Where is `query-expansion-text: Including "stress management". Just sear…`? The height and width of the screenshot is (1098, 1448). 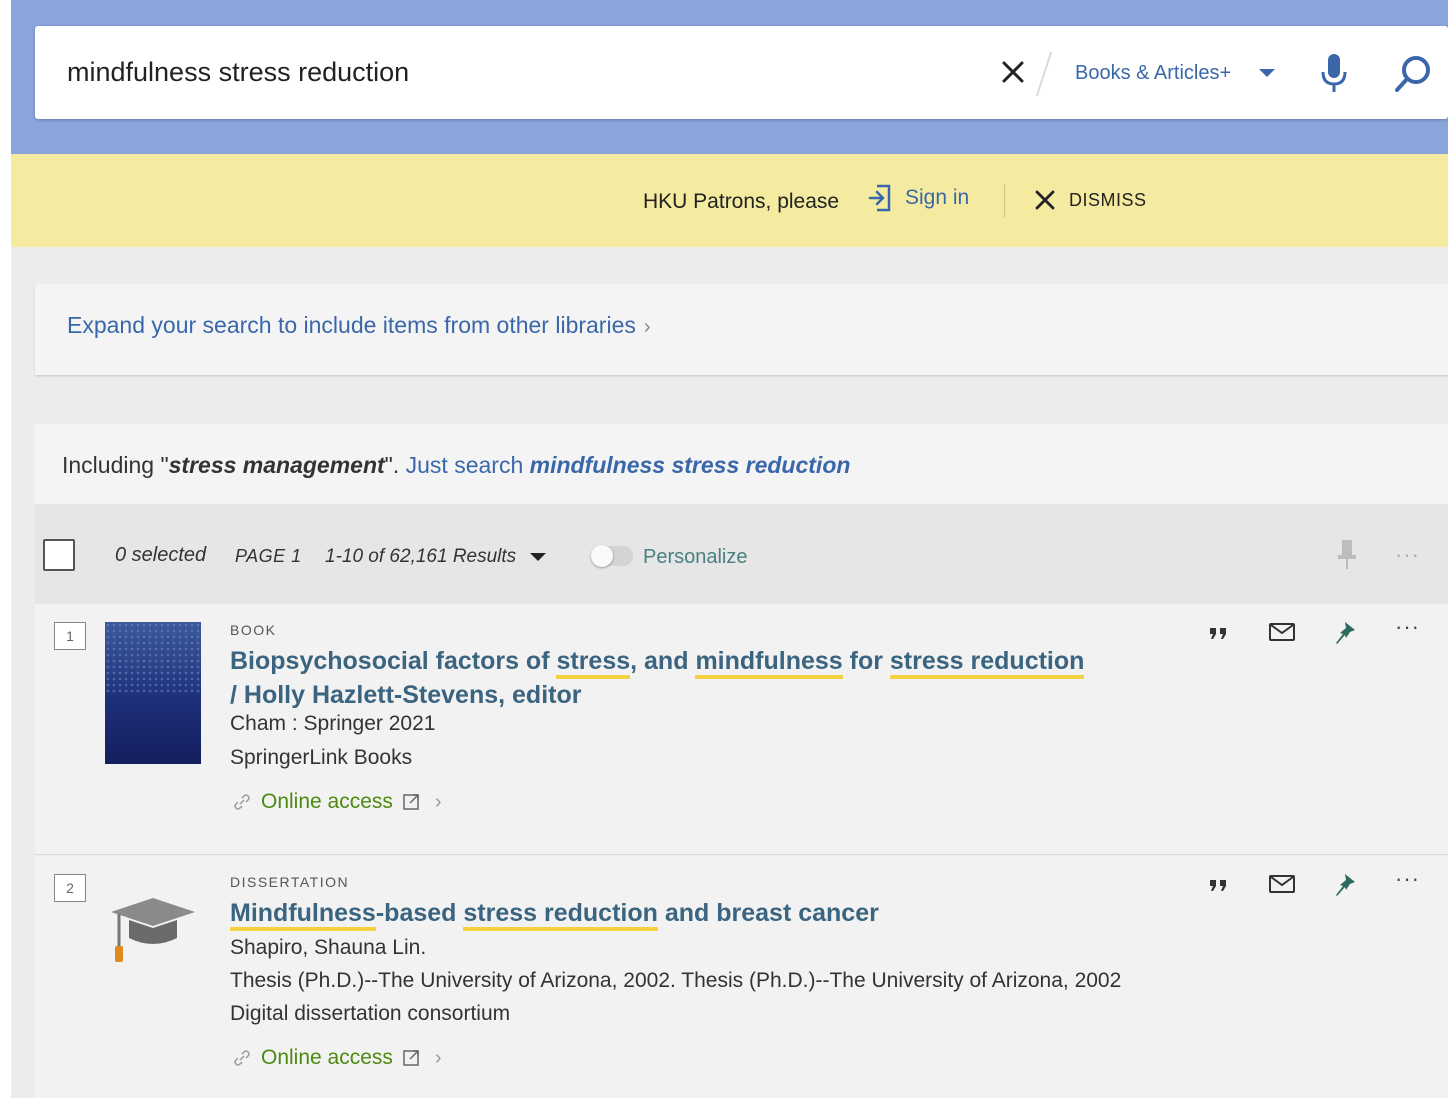
query-expansion-text: Including "stress management". Just sear… is located at coordinates (456, 465).